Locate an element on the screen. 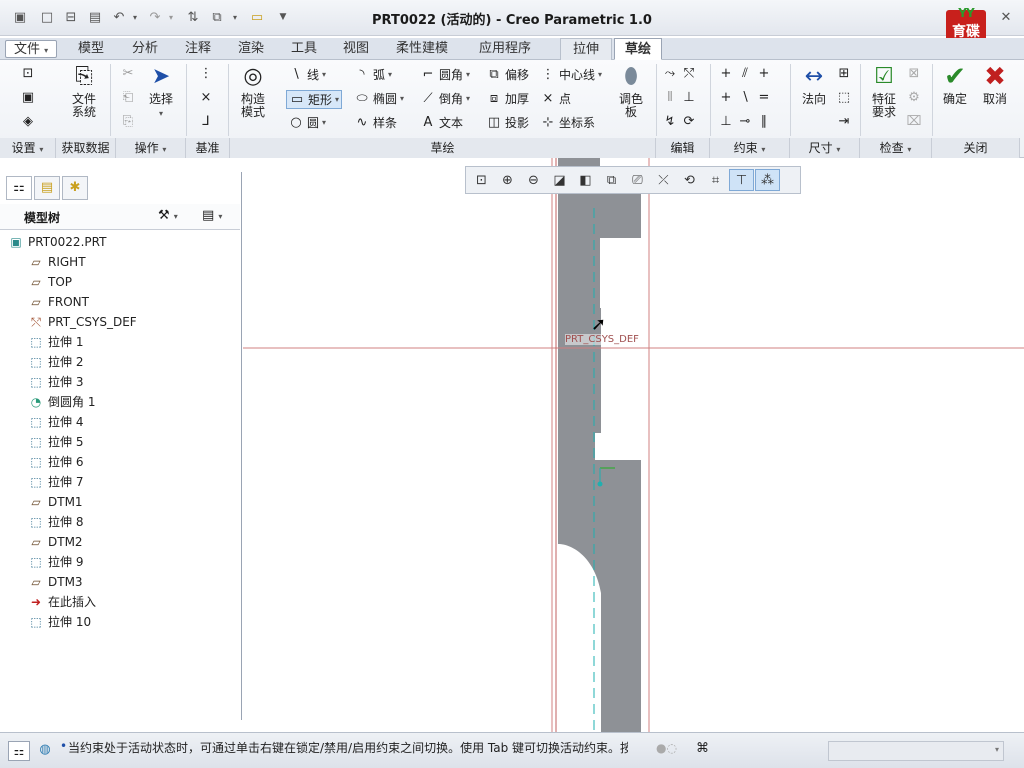 The height and width of the screenshot is (768, 1024). thicken-button: ⧈ 加厚 is located at coordinates (507, 98).